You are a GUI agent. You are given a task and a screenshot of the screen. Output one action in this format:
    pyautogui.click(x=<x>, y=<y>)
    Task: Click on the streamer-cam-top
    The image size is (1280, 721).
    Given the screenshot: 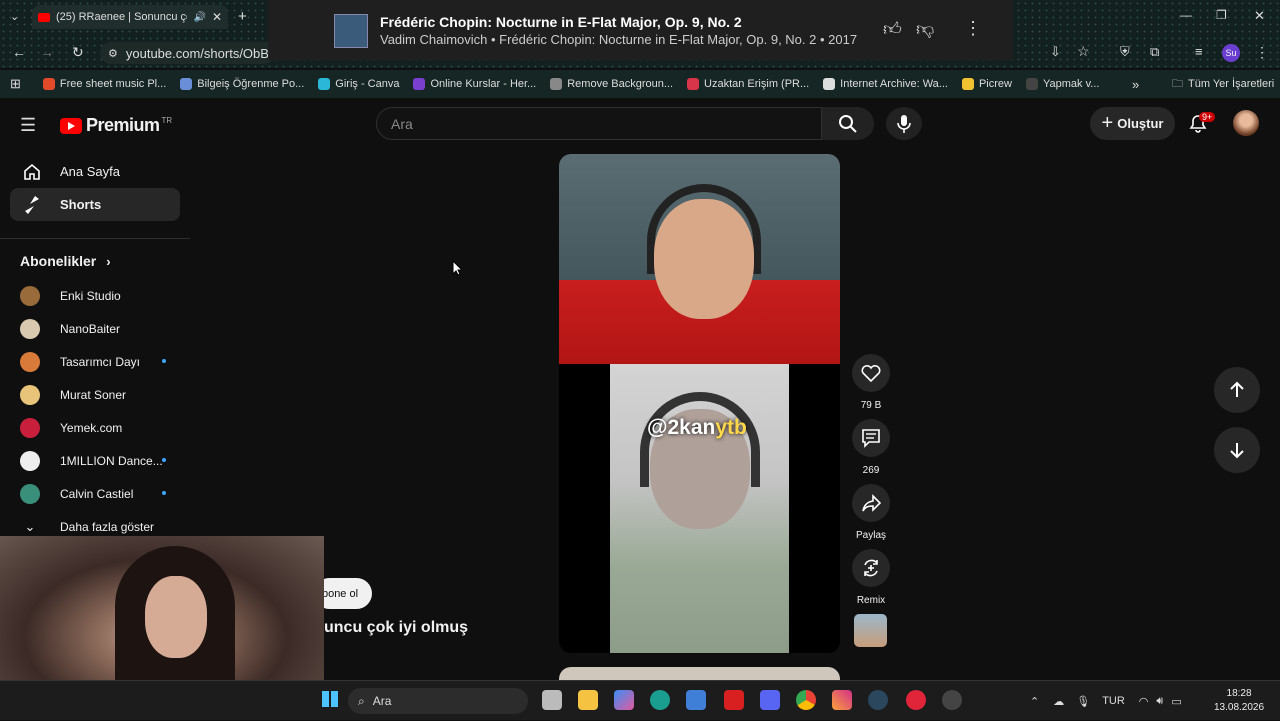 What is the action you would take?
    pyautogui.click(x=699, y=259)
    